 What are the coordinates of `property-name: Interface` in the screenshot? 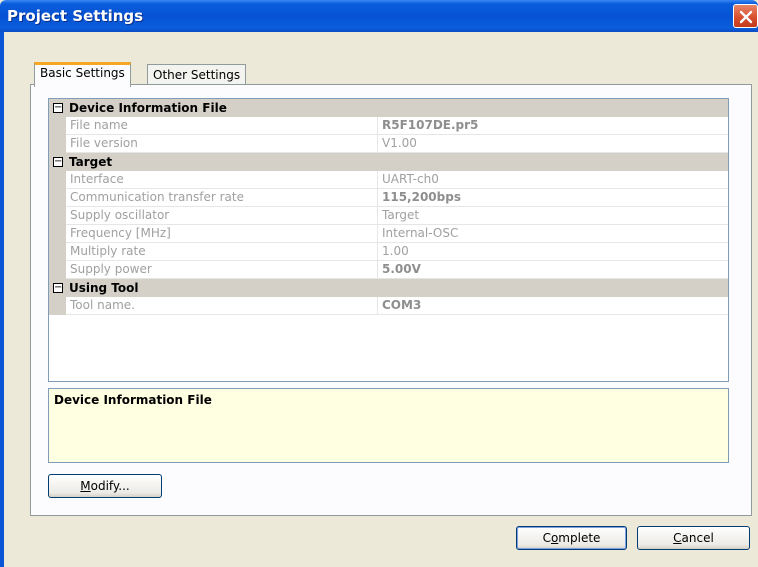 It's located at (222, 180).